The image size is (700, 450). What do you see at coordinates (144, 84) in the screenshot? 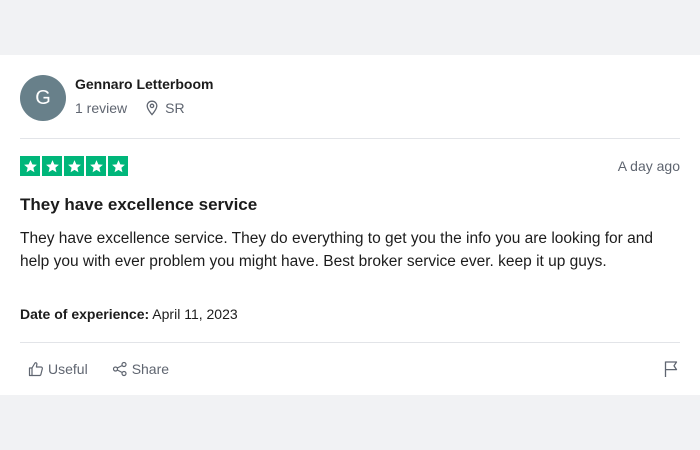
I see `reviewer-name: Gennaro Letterboom` at bounding box center [144, 84].